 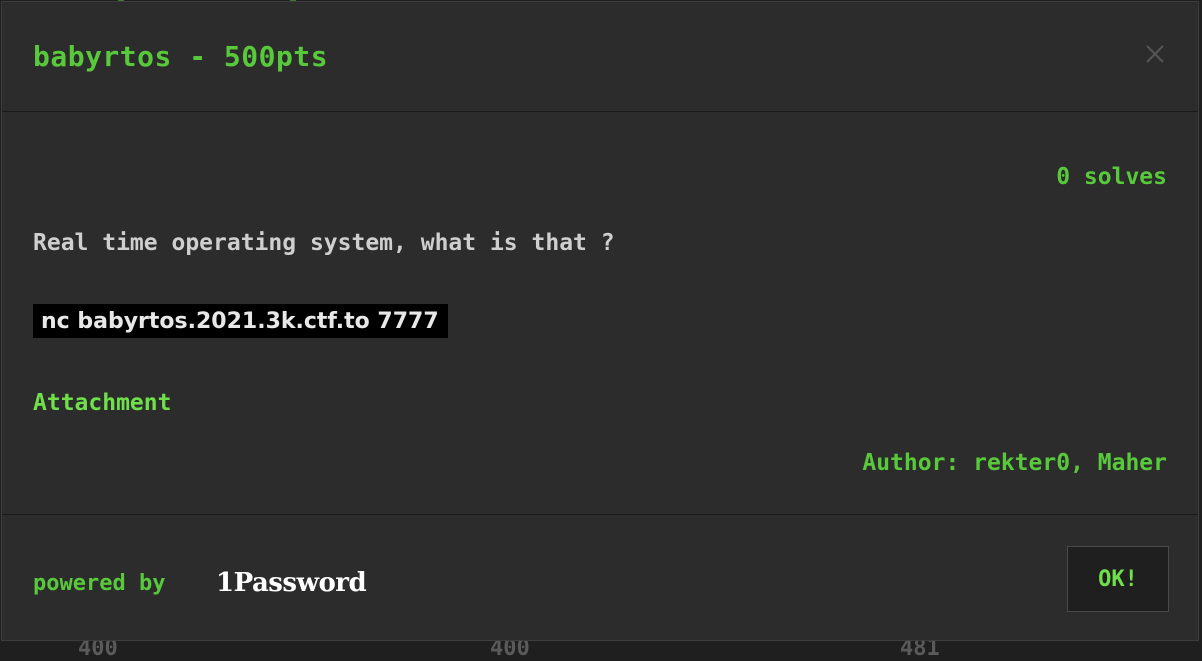 I want to click on sponsor-logo: 1Password, so click(x=291, y=583).